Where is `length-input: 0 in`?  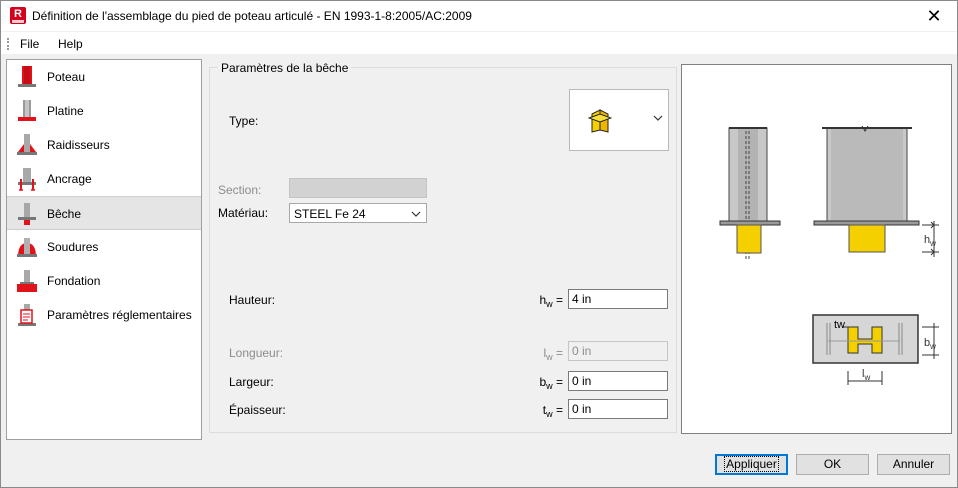 length-input: 0 in is located at coordinates (618, 351).